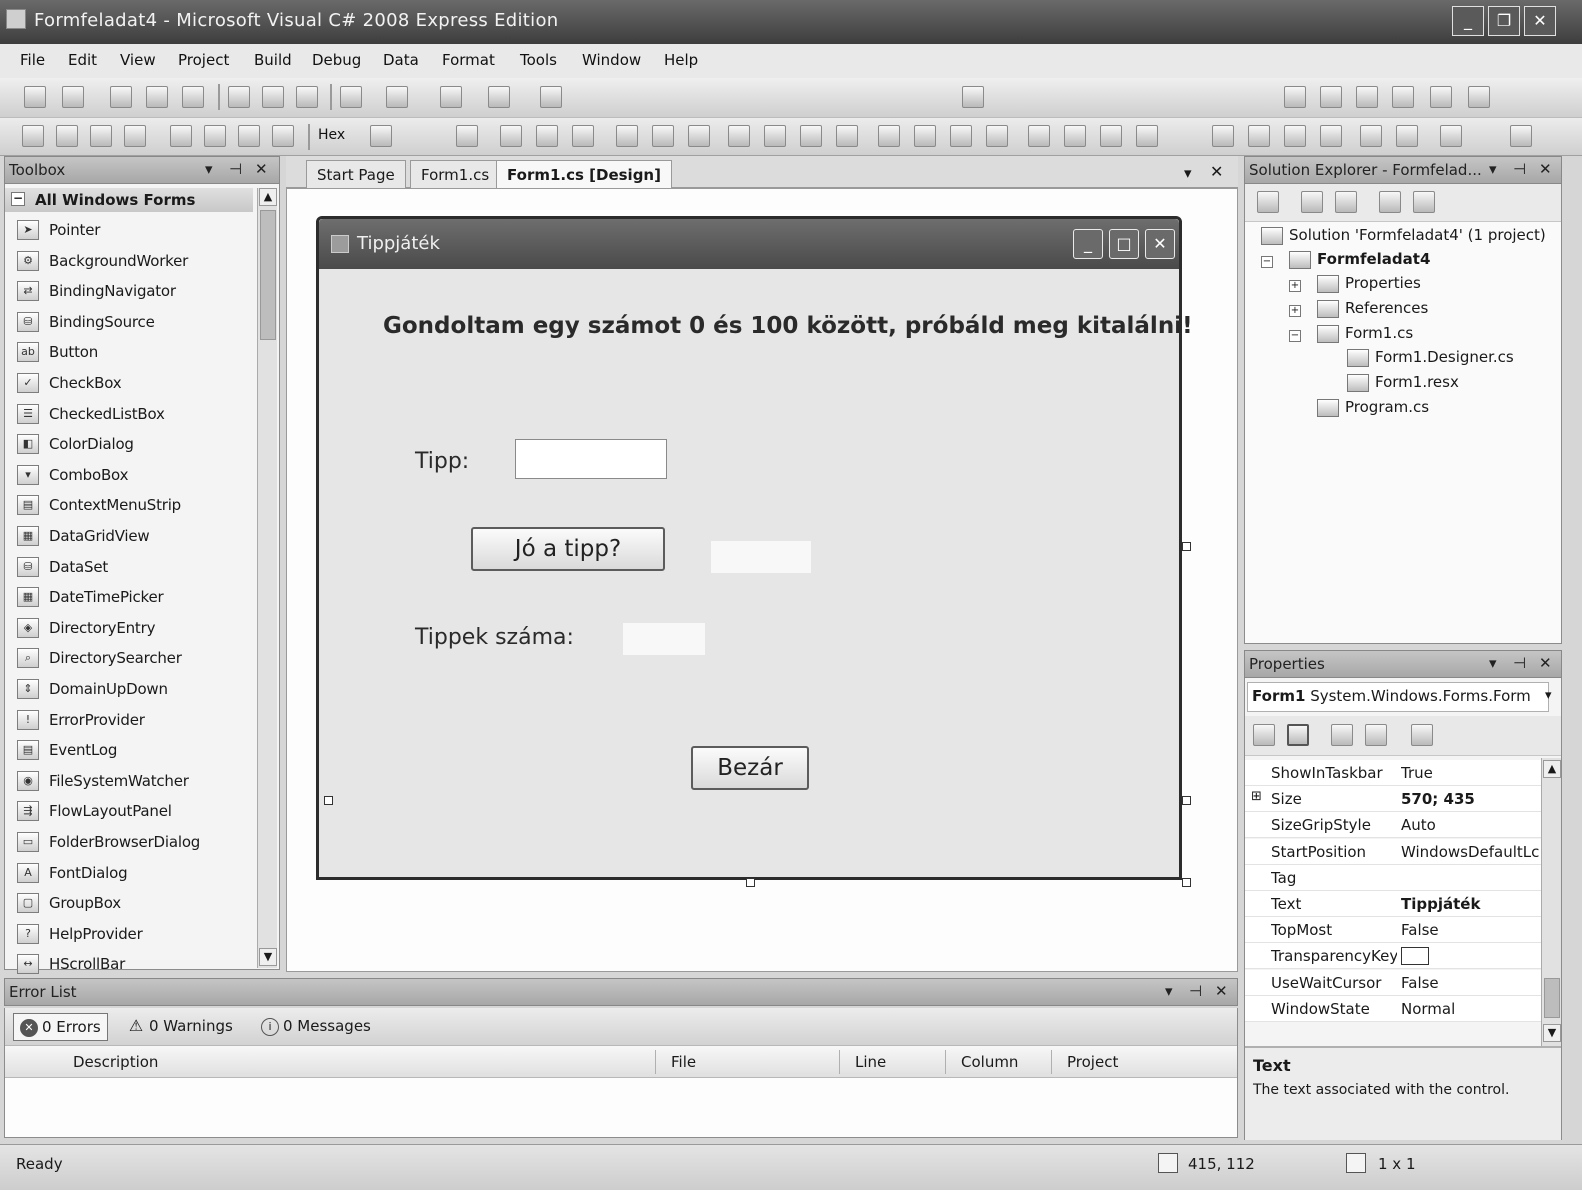 The height and width of the screenshot is (1190, 1582). I want to click on toolbar-options-icon, so click(1479, 97).